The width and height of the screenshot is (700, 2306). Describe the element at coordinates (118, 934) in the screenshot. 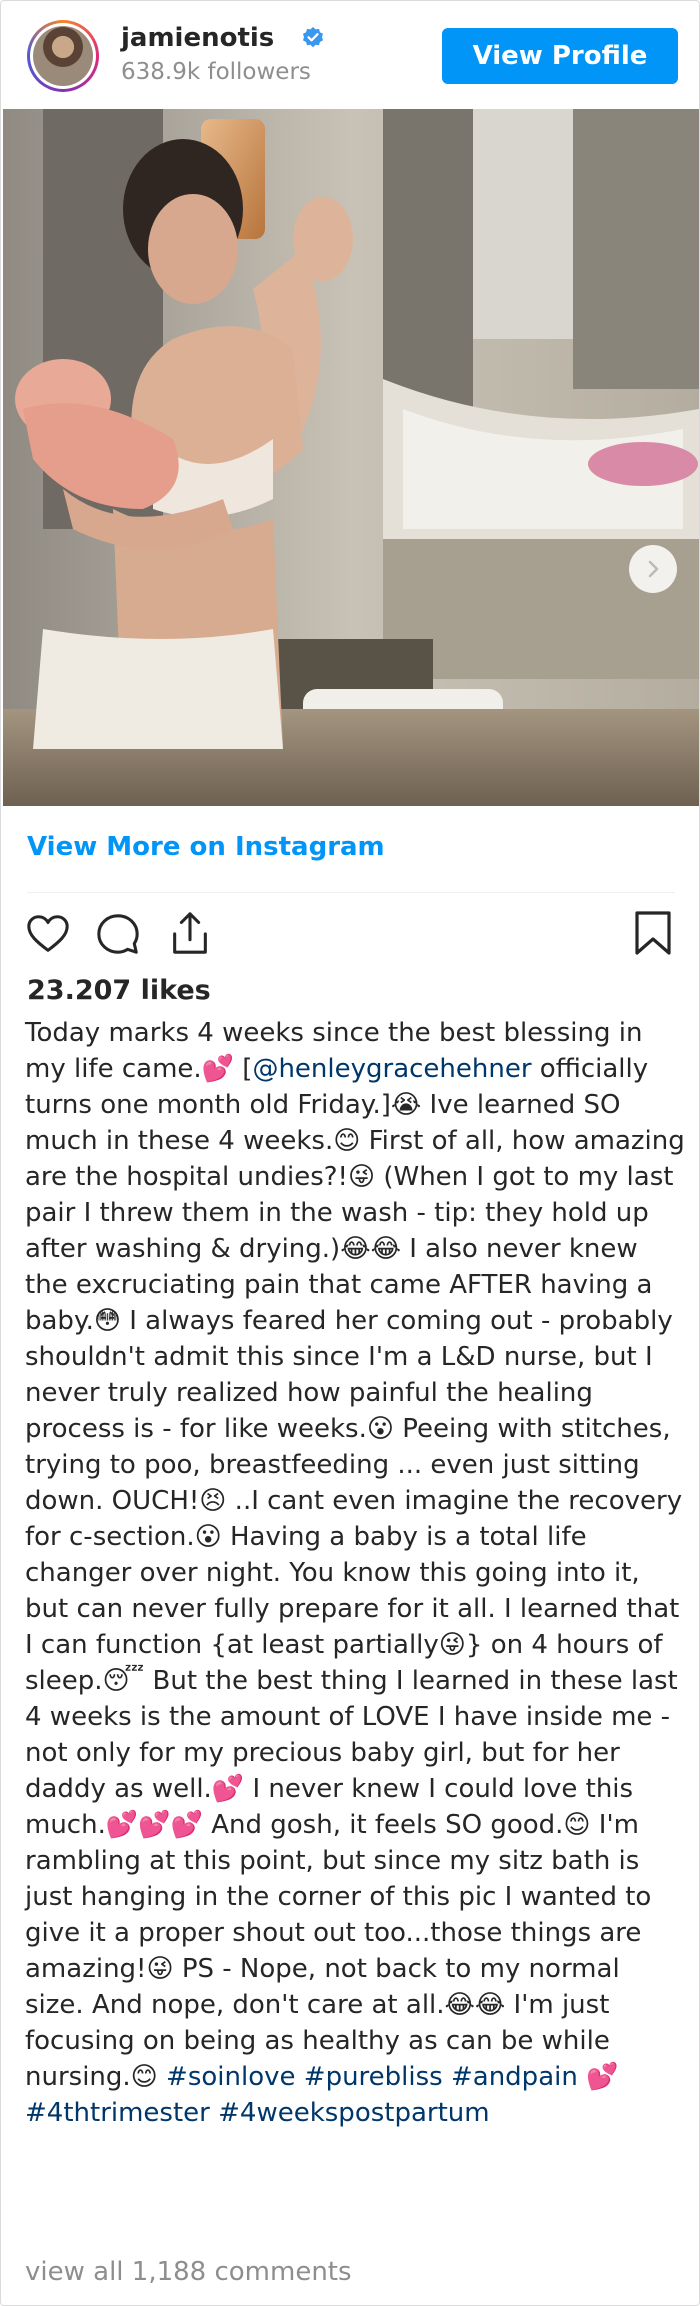

I see `comment-bubble-icon` at that location.